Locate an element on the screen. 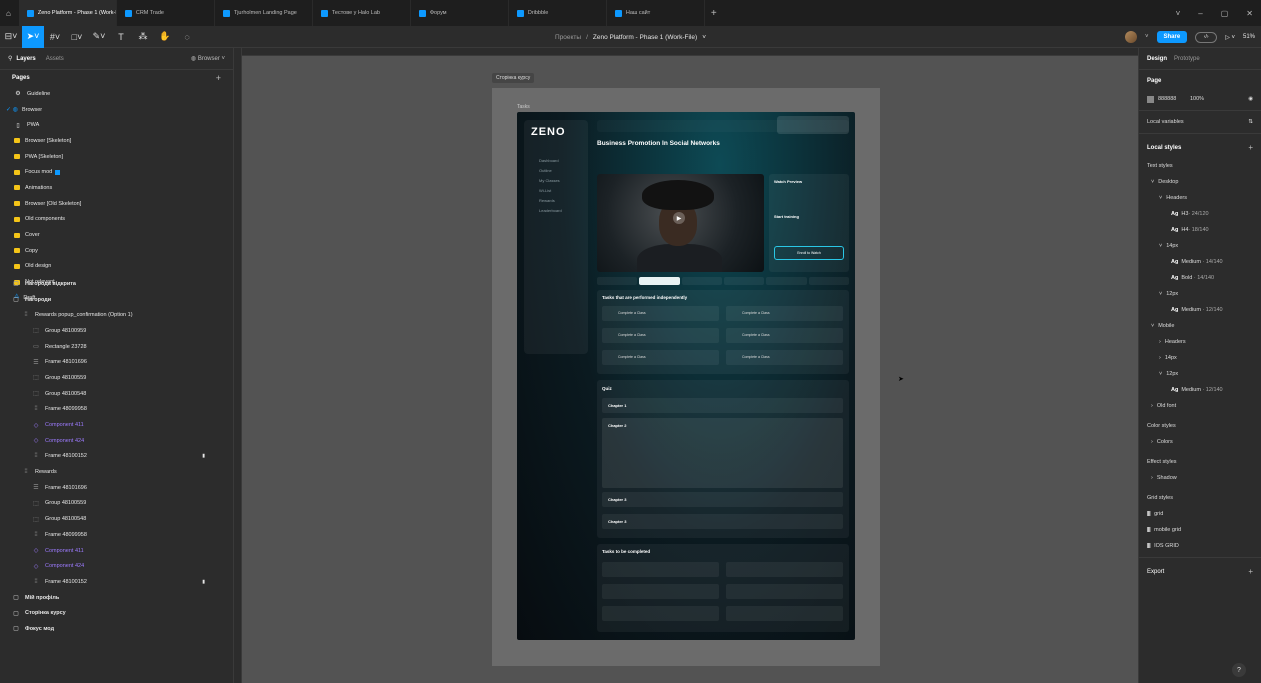  tab-prototype: Prototype is located at coordinates (1187, 59).